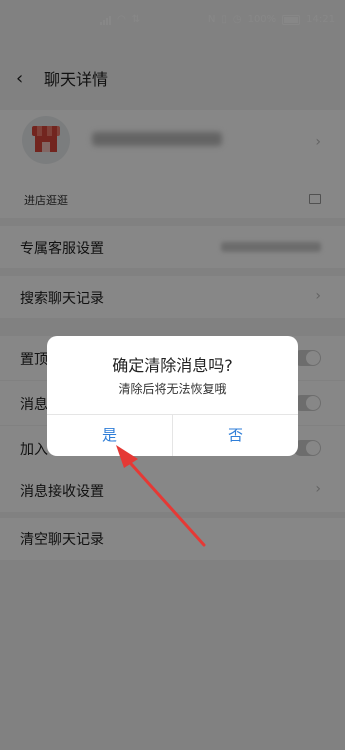 This screenshot has width=345, height=750. Describe the element at coordinates (109, 435) in the screenshot. I see `confirm-yes-button: 是` at that location.